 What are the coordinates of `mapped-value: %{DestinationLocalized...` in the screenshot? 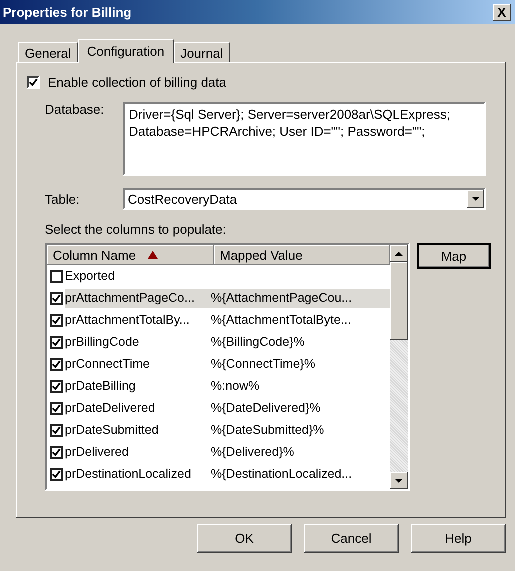 It's located at (281, 474).